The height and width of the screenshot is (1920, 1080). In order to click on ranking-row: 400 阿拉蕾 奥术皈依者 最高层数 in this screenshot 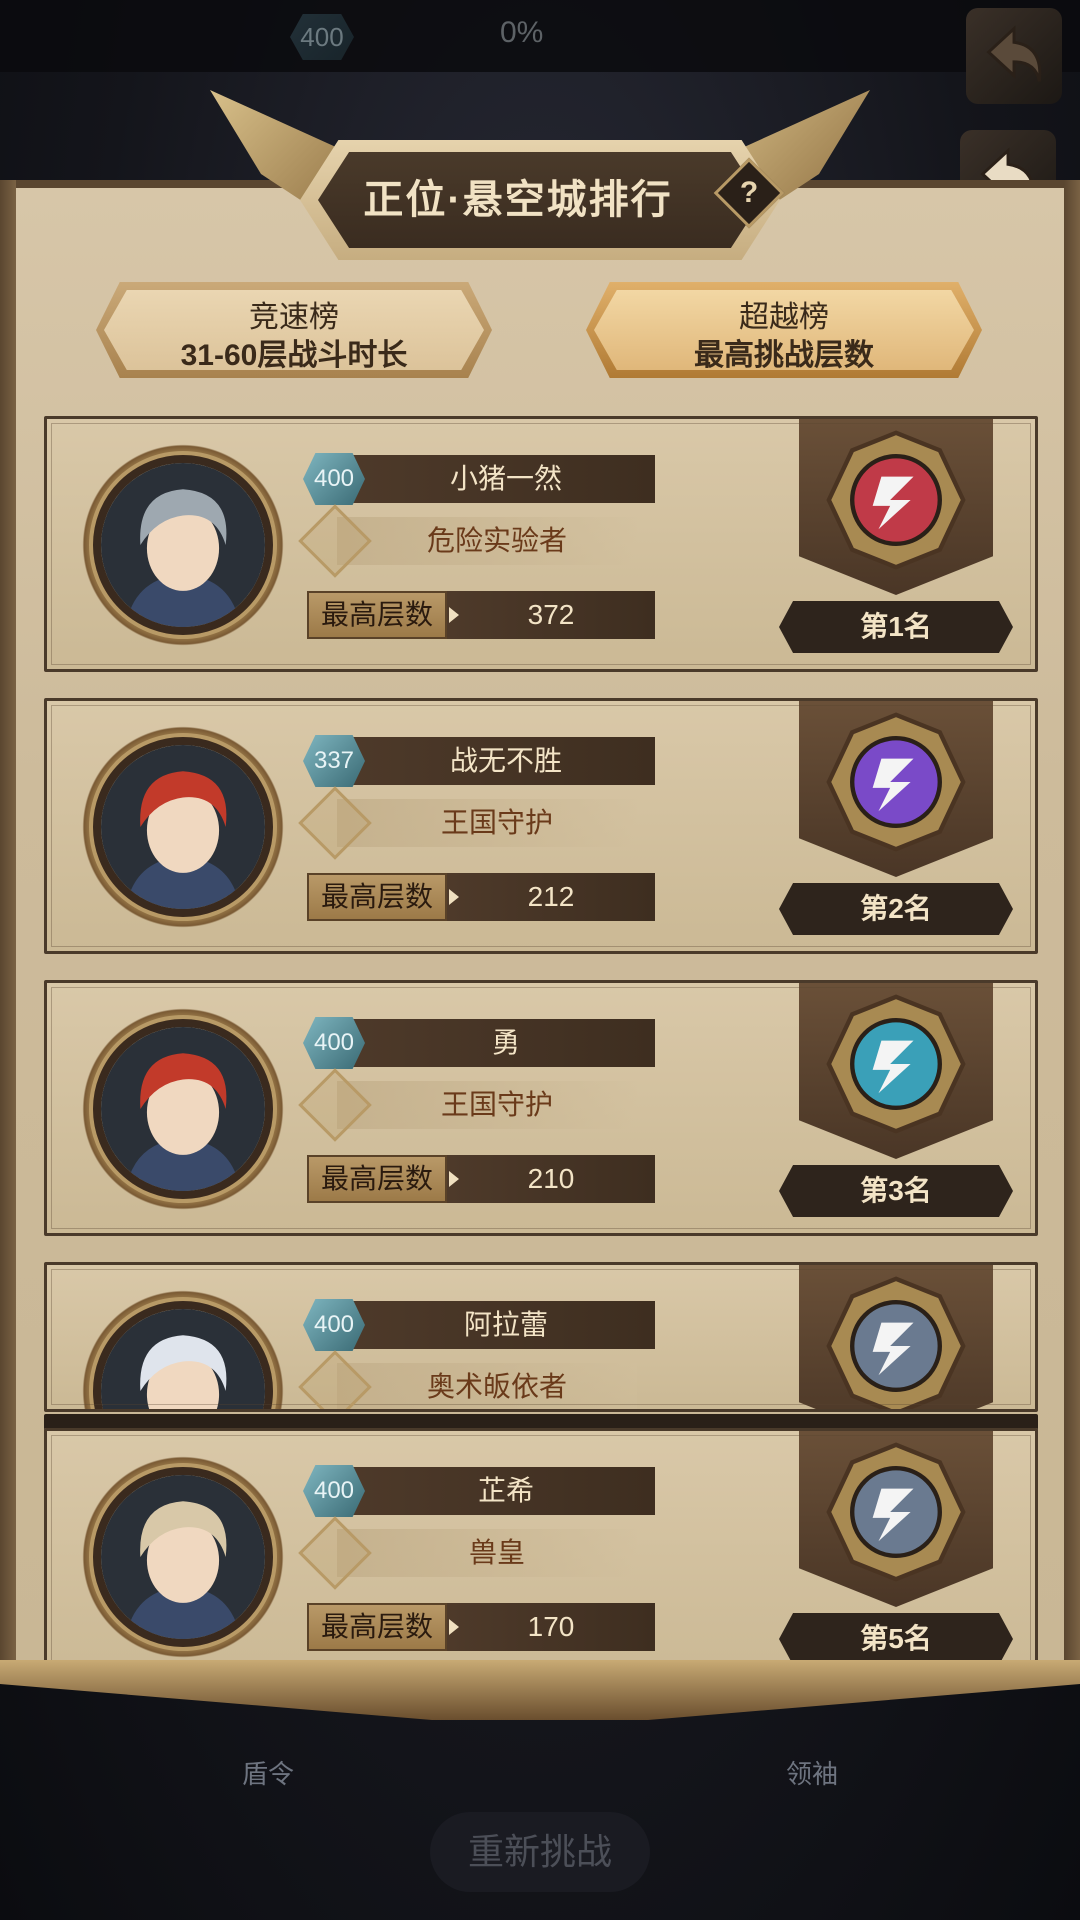, I will do `click(541, 1337)`.